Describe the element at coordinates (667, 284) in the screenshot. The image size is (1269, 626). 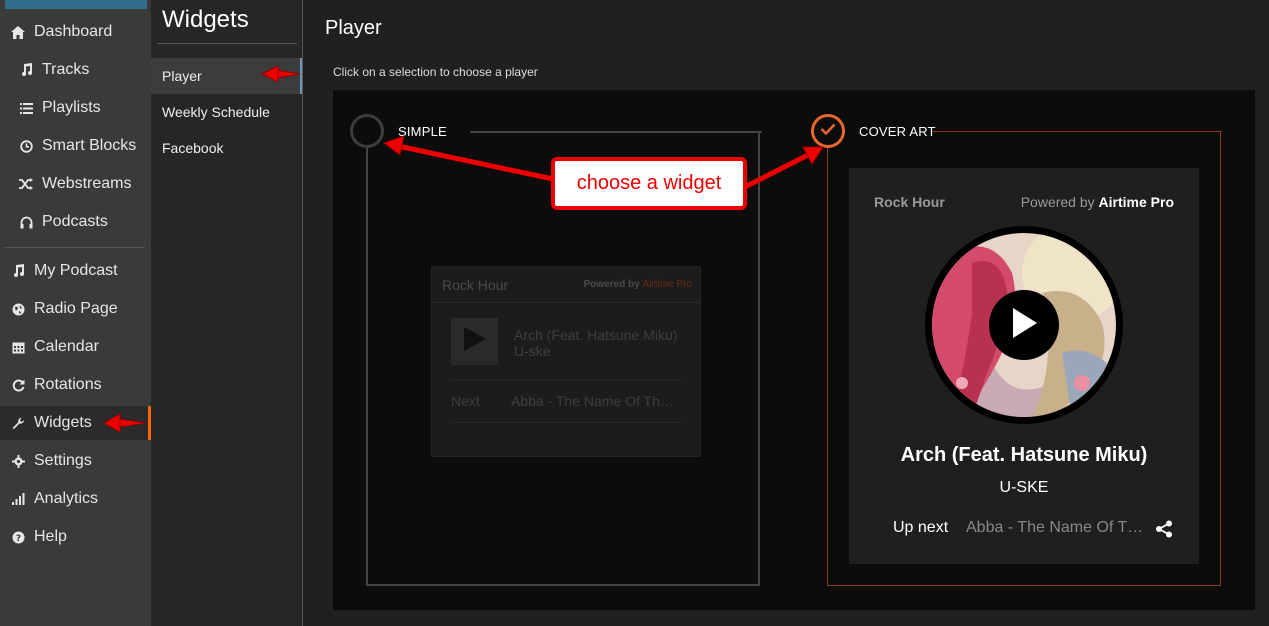
I see `simple-powered-brand: Airtime Pro` at that location.